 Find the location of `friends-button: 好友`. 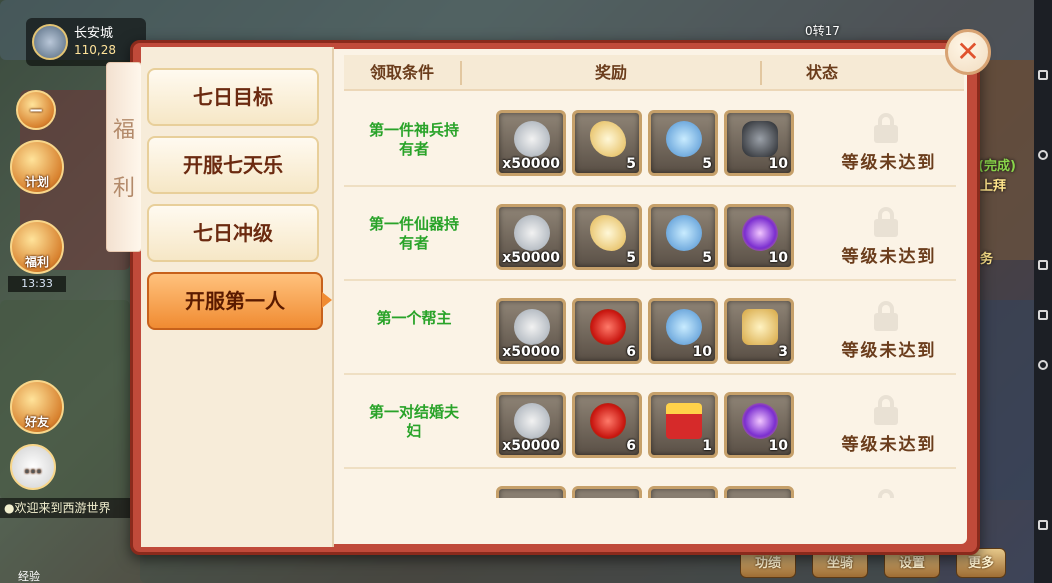

friends-button: 好友 is located at coordinates (37, 407).